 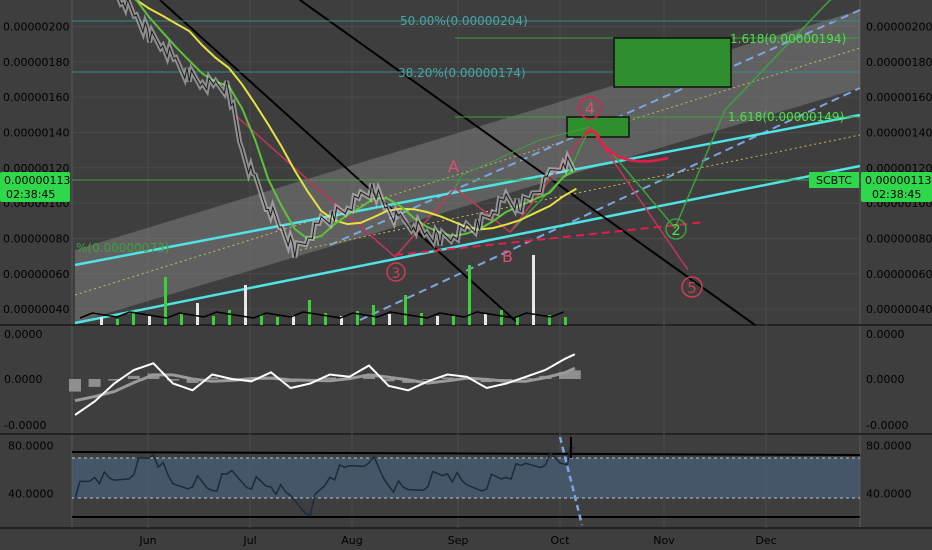 What do you see at coordinates (672, 62) in the screenshot?
I see `target-box-upper` at bounding box center [672, 62].